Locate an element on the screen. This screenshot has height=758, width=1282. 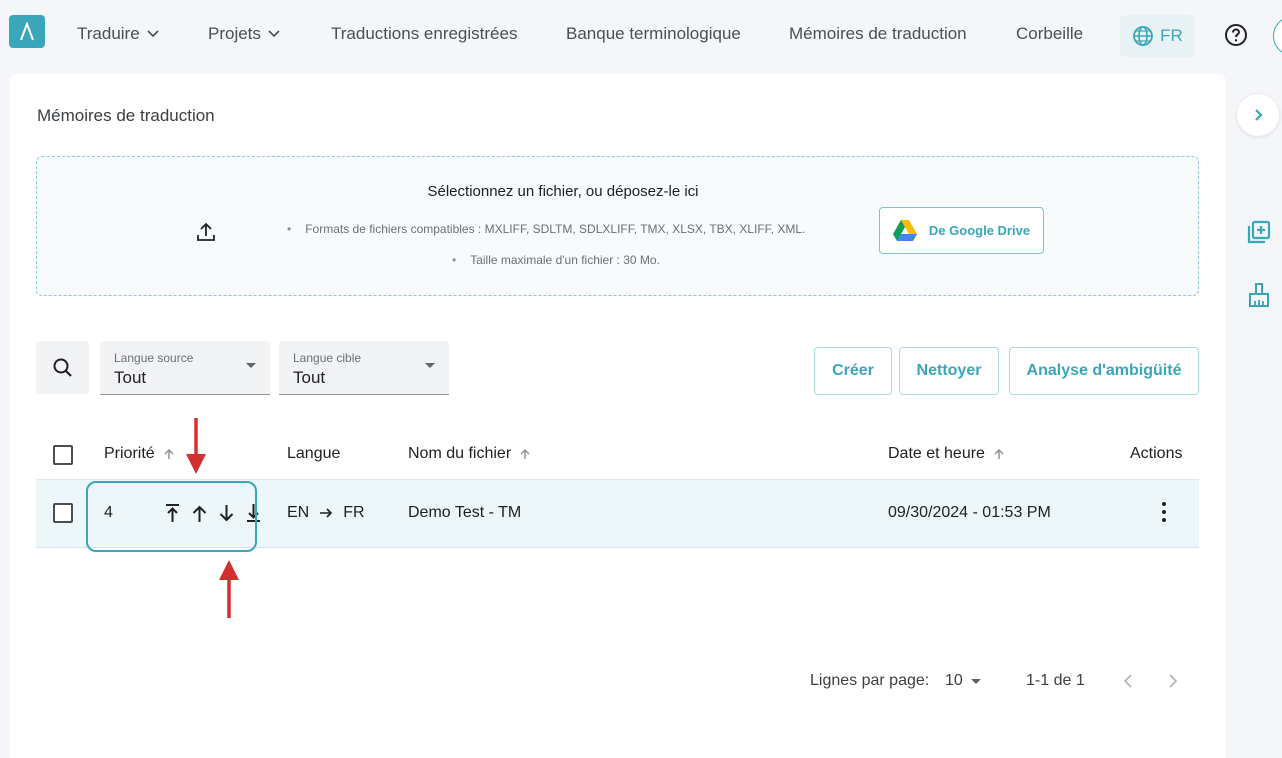
nav-translation-memories-label: Mémoires de traduction is located at coordinates (878, 33).